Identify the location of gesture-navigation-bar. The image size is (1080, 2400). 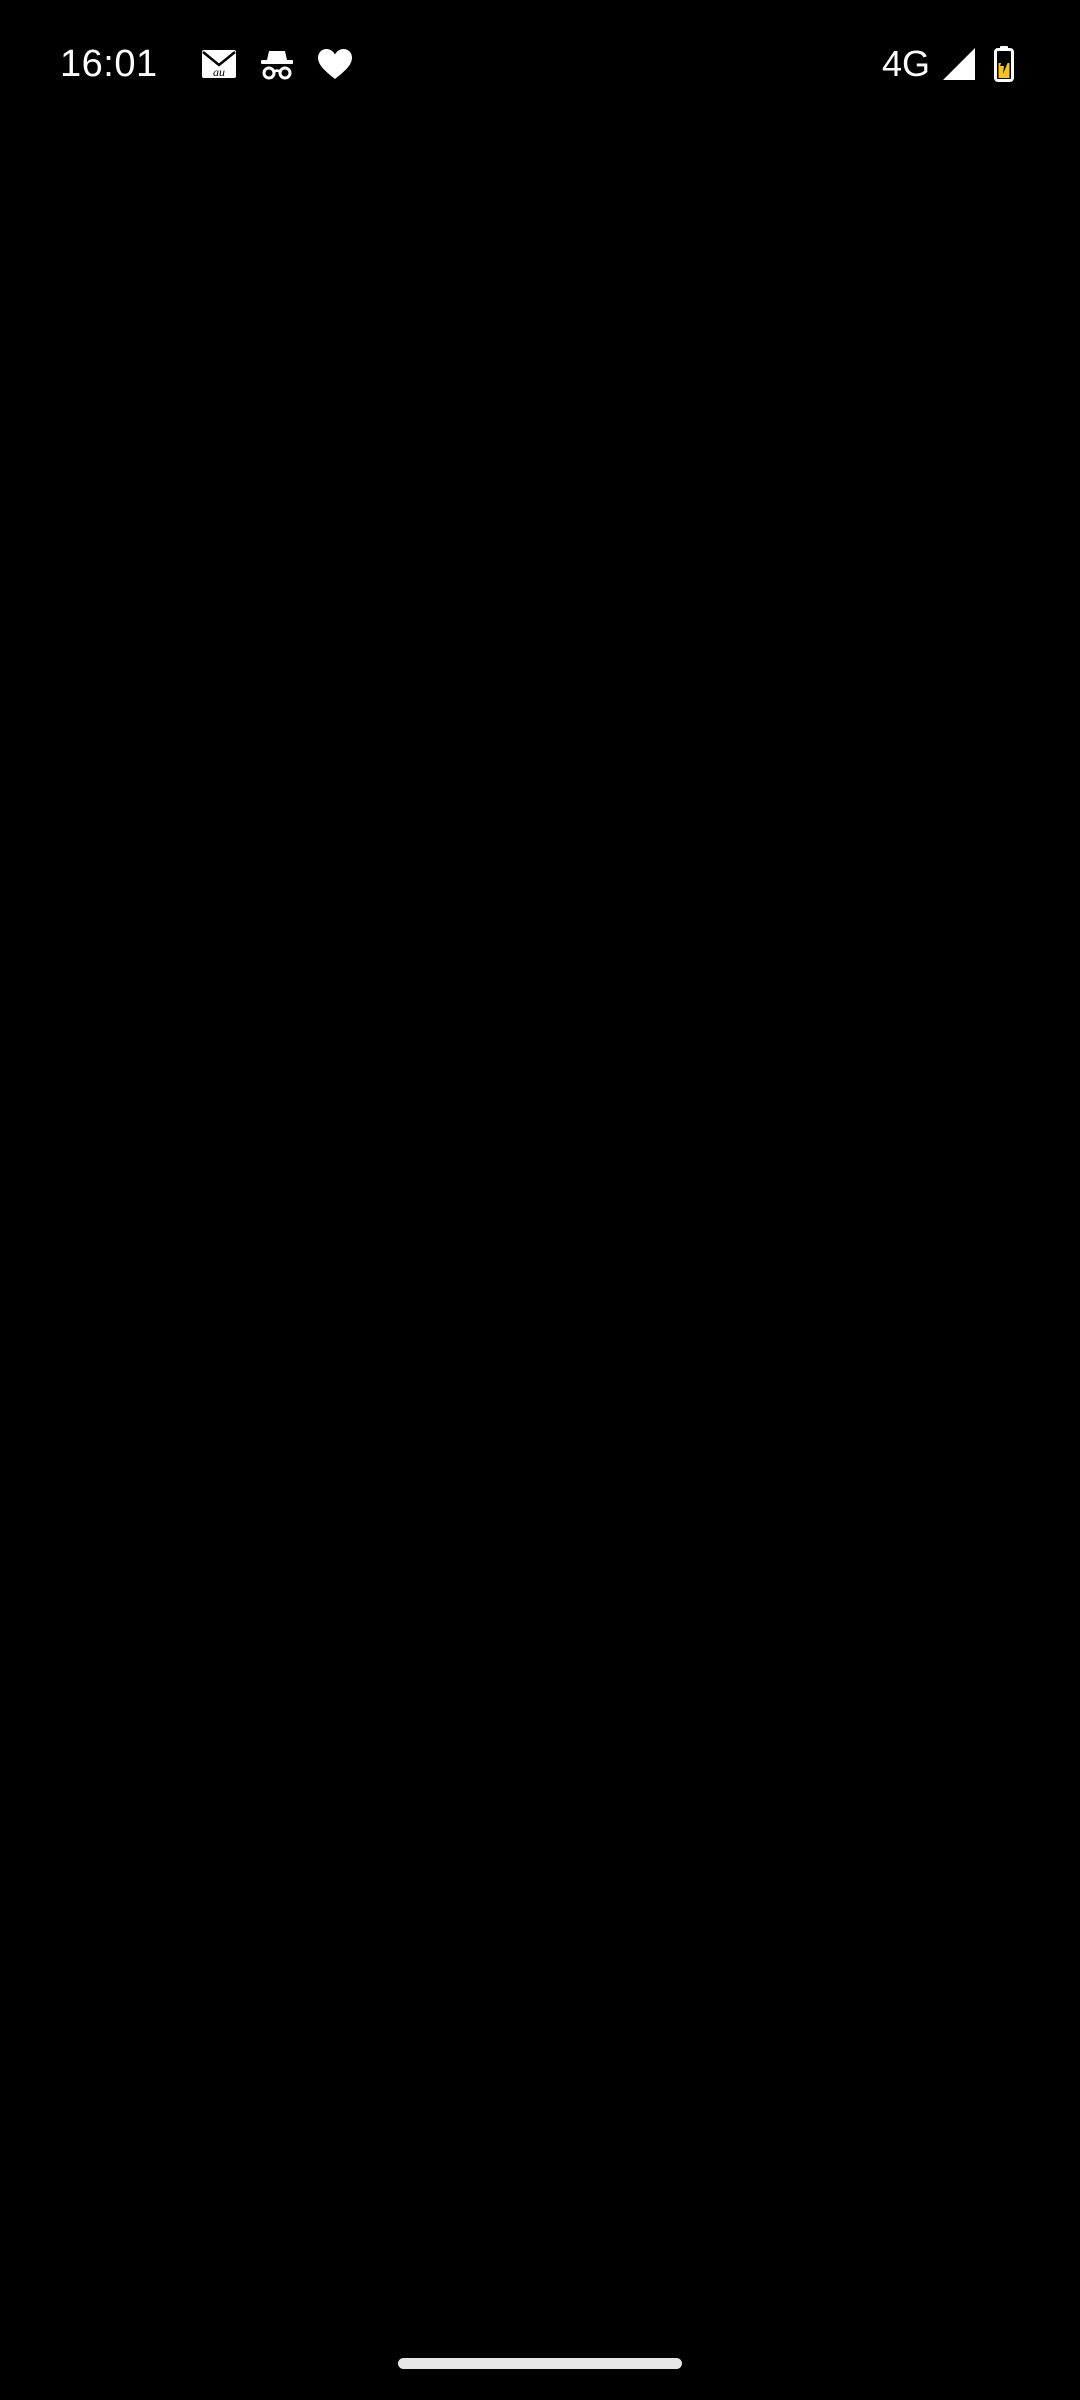
(540, 2364).